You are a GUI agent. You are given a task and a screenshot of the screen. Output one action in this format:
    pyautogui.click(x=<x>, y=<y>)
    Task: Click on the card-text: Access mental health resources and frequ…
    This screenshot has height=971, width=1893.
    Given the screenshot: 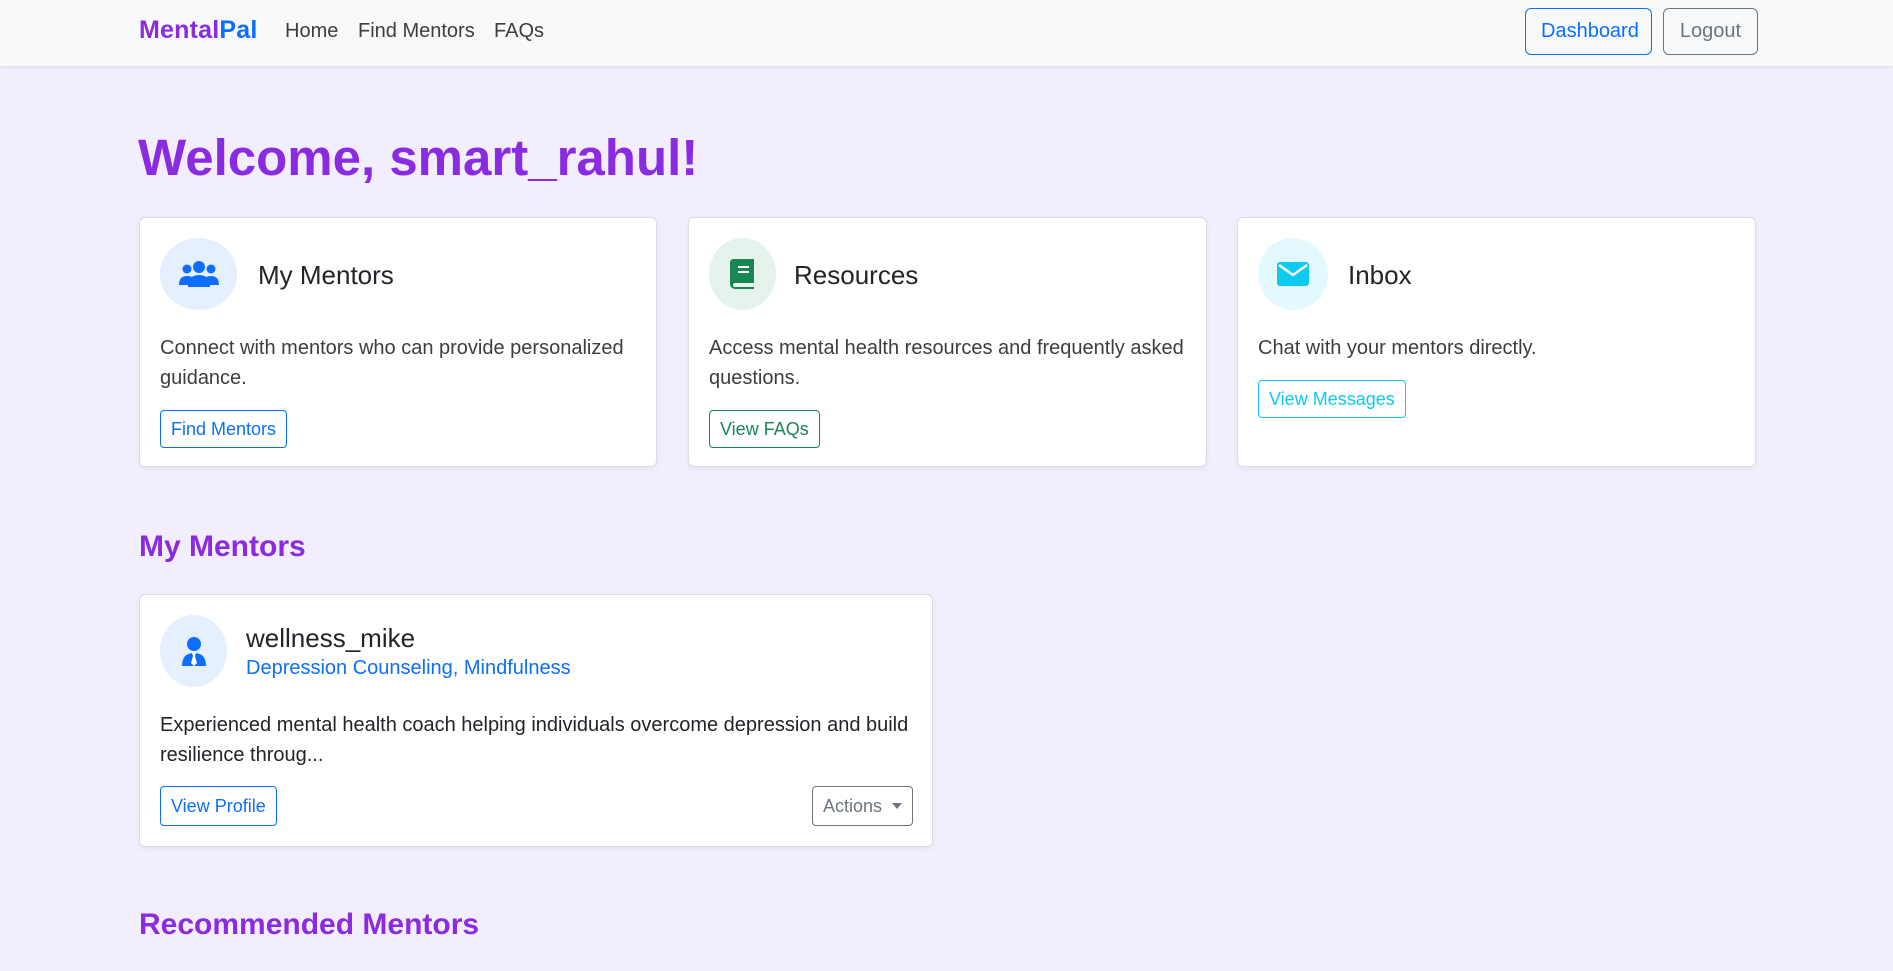 What is the action you would take?
    pyautogui.click(x=946, y=363)
    